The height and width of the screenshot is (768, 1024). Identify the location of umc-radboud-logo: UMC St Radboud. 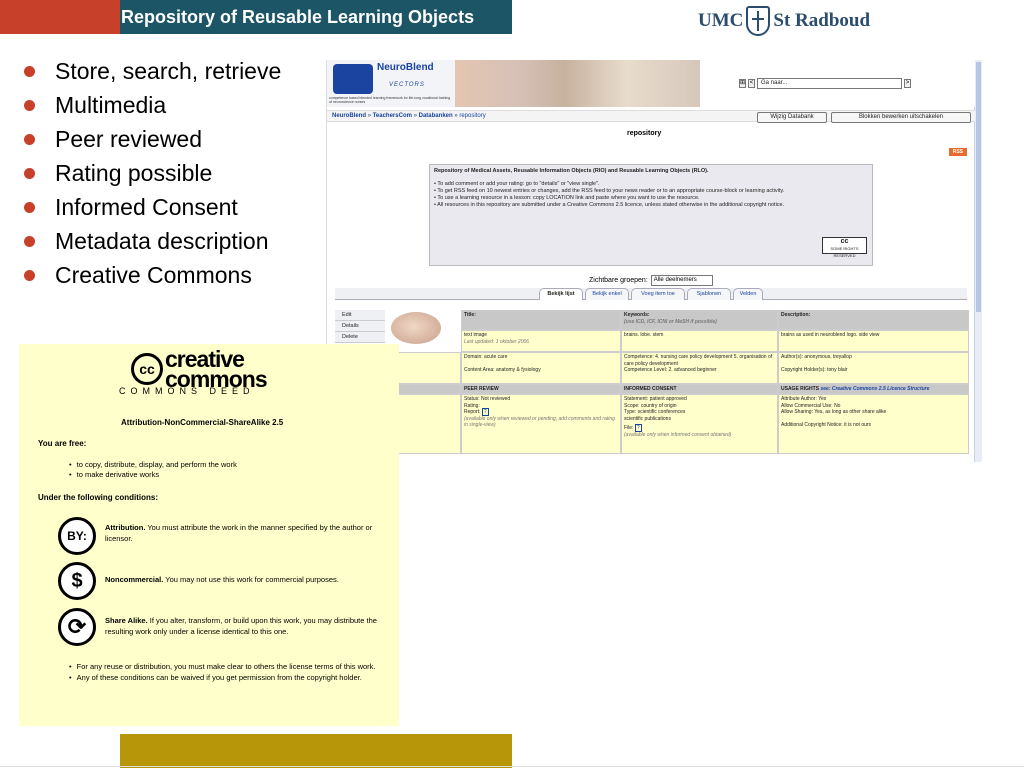
(784, 21).